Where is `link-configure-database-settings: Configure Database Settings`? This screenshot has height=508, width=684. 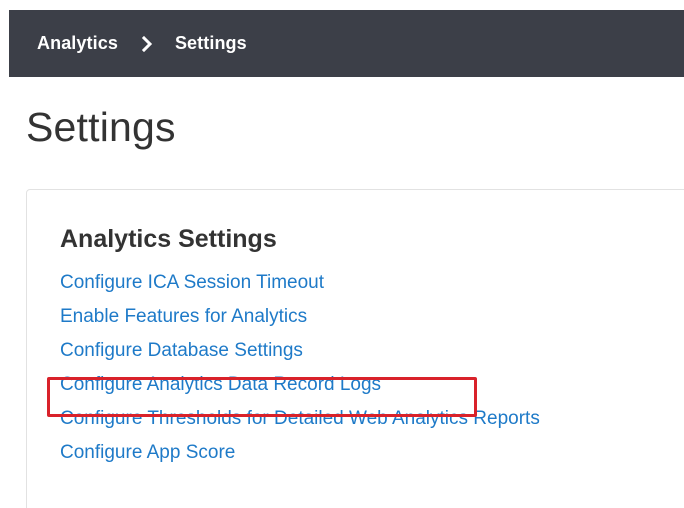 link-configure-database-settings: Configure Database Settings is located at coordinates (181, 350).